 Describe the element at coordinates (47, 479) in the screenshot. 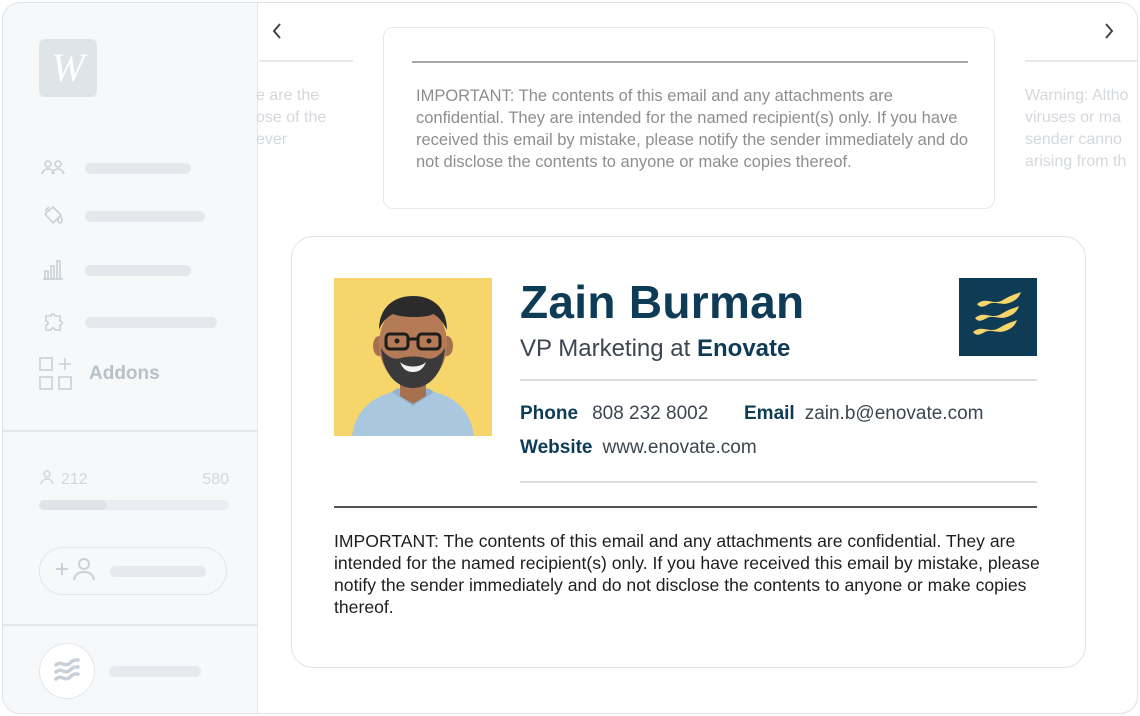

I see `user-icon` at that location.